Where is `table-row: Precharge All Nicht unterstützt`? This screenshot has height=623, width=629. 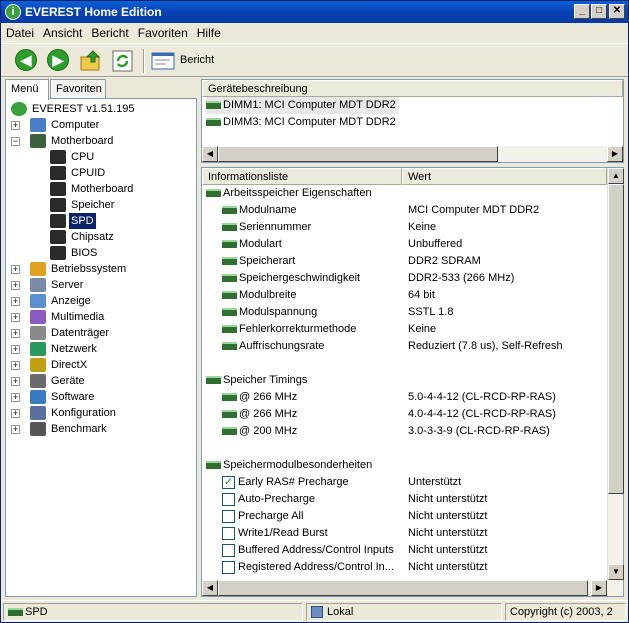 table-row: Precharge All Nicht unterstützt is located at coordinates (404, 516).